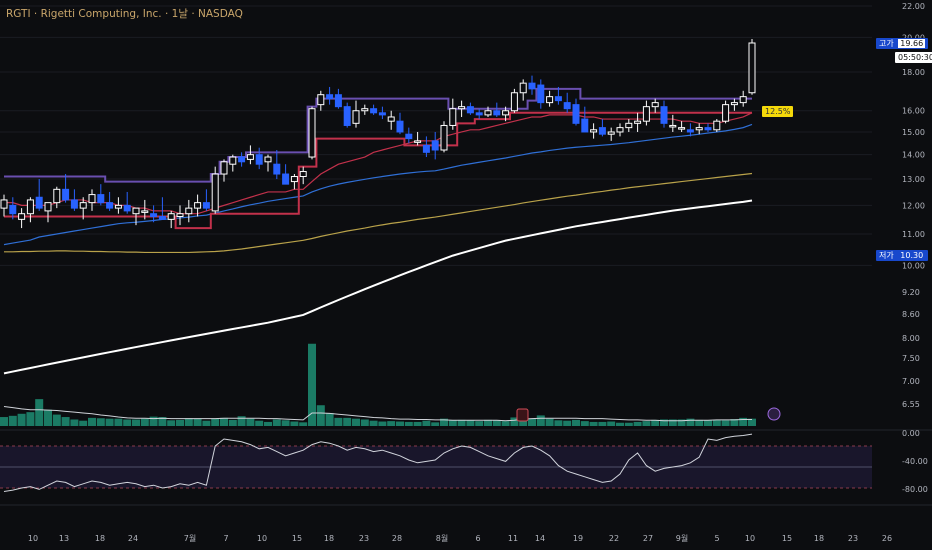 The width and height of the screenshot is (932, 550). What do you see at coordinates (912, 43) in the screenshot?
I see `high-value: 19.66` at bounding box center [912, 43].